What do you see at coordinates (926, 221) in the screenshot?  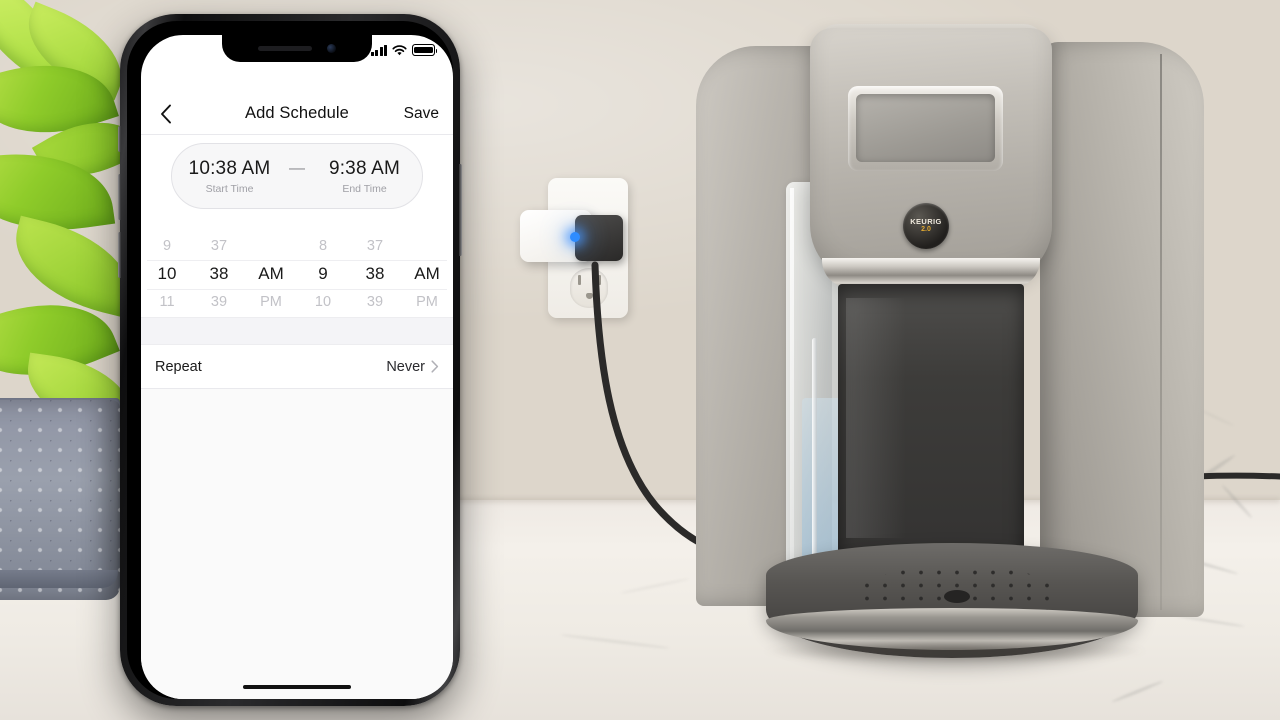 I see `keurig-brand-text: KEURIG` at bounding box center [926, 221].